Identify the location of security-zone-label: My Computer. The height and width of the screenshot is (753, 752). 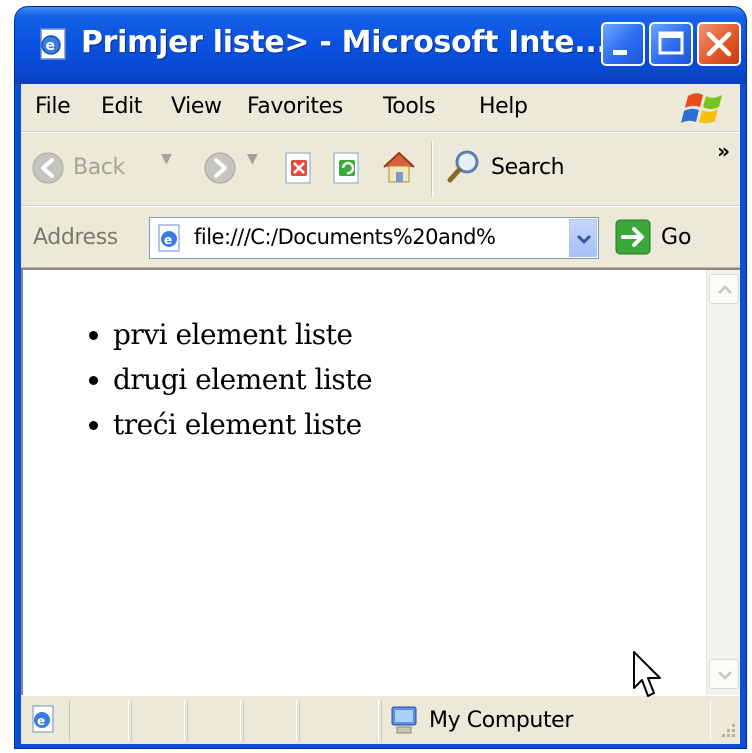
(501, 720).